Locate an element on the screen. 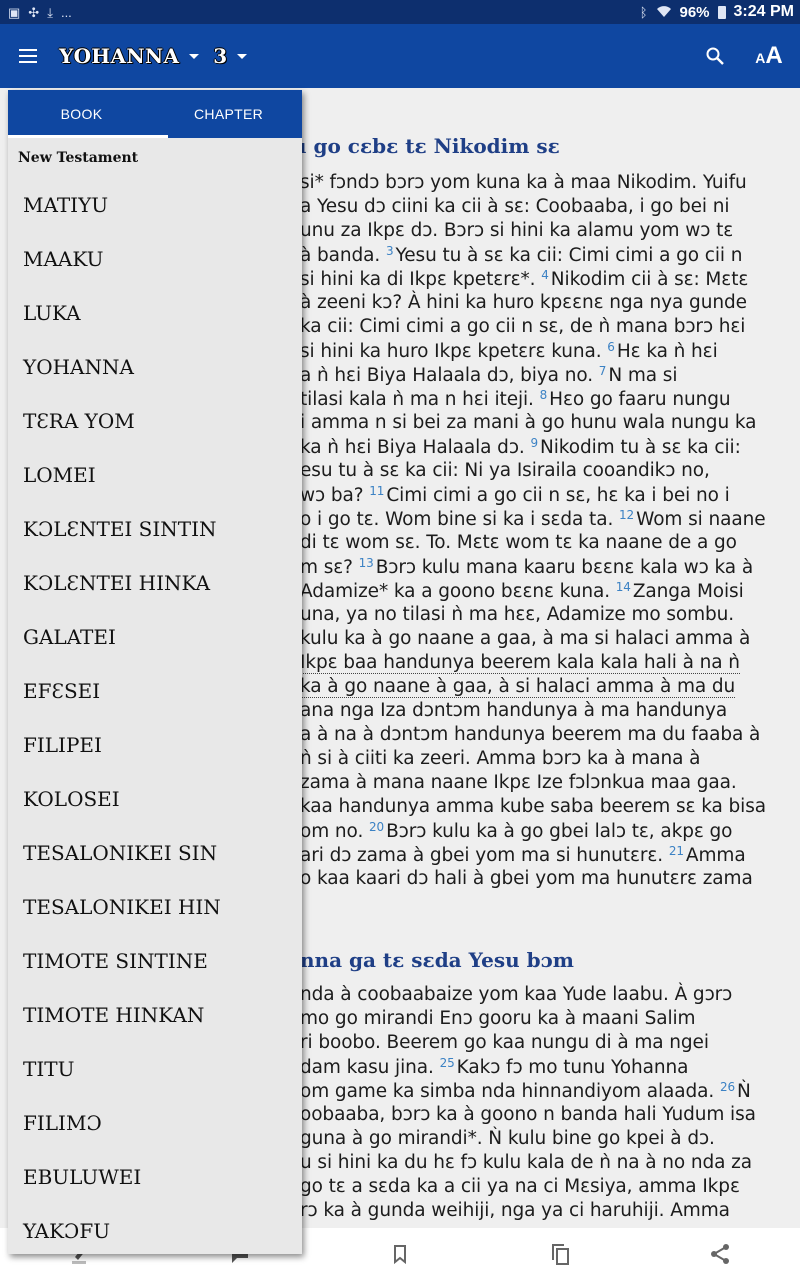 This screenshot has height=1280, width=800. verse-text: à banda. is located at coordinates (343, 255).